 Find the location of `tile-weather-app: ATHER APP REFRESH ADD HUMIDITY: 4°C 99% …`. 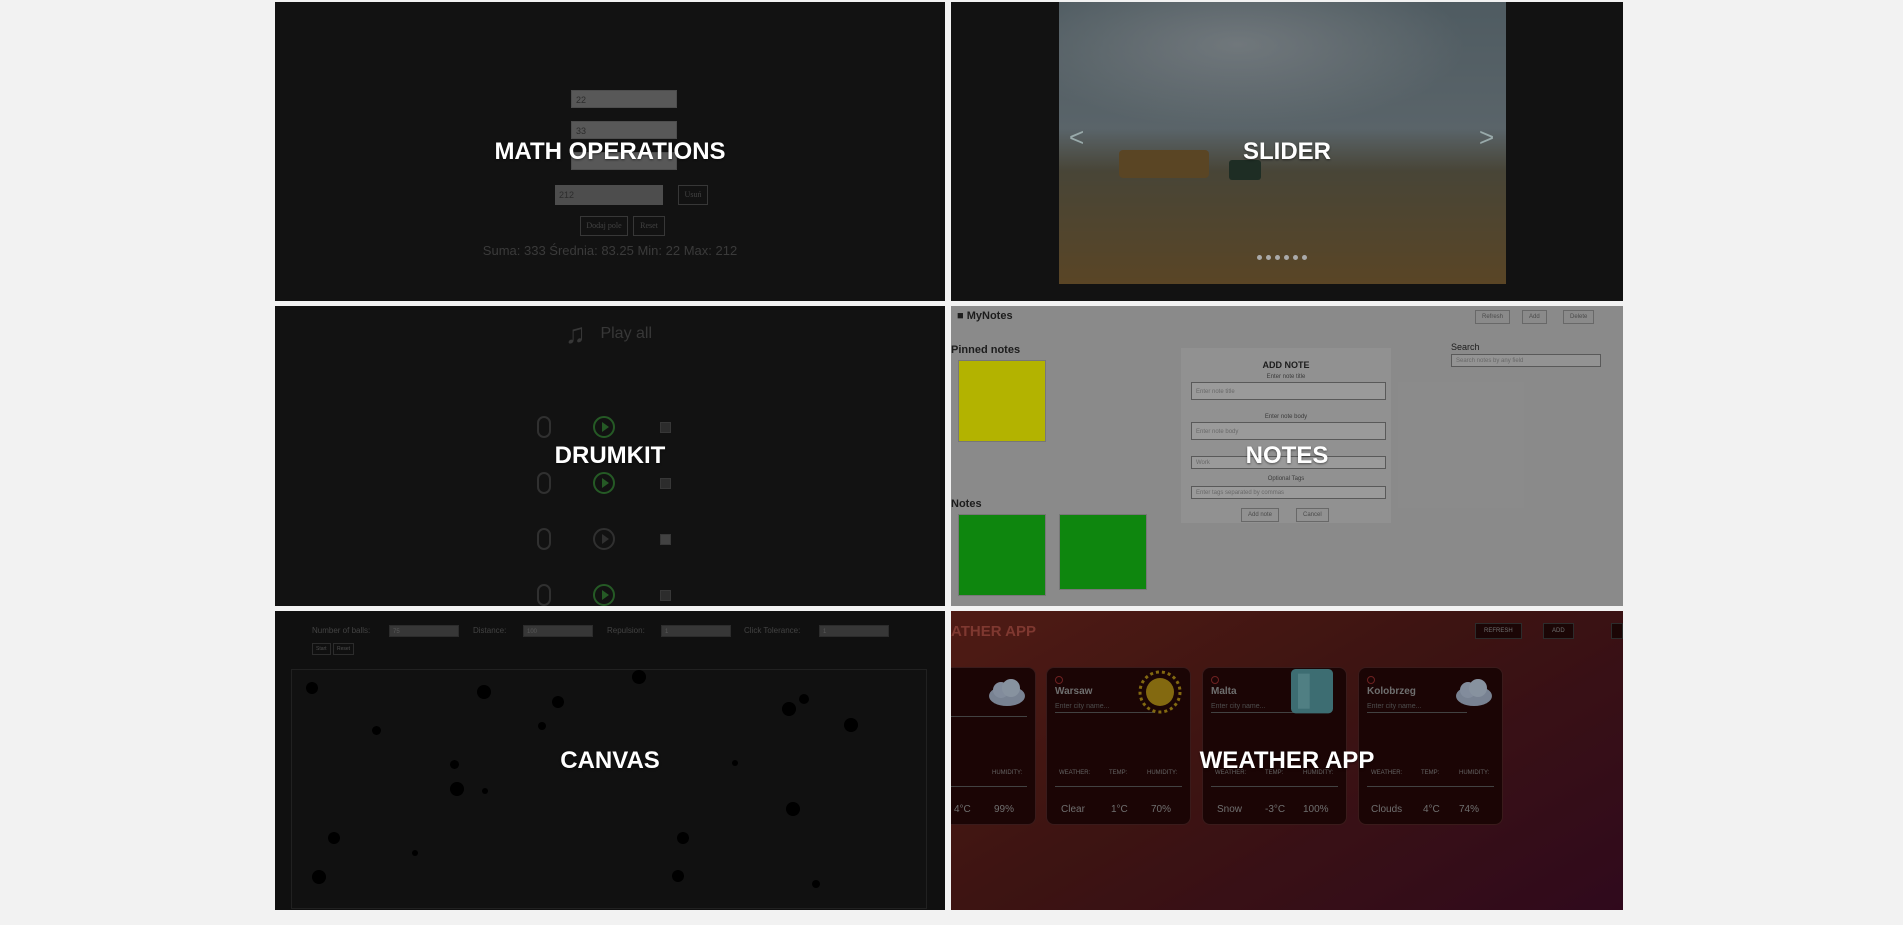

tile-weather-app: ATHER APP REFRESH ADD HUMIDITY: 4°C 99% … is located at coordinates (1287, 760).